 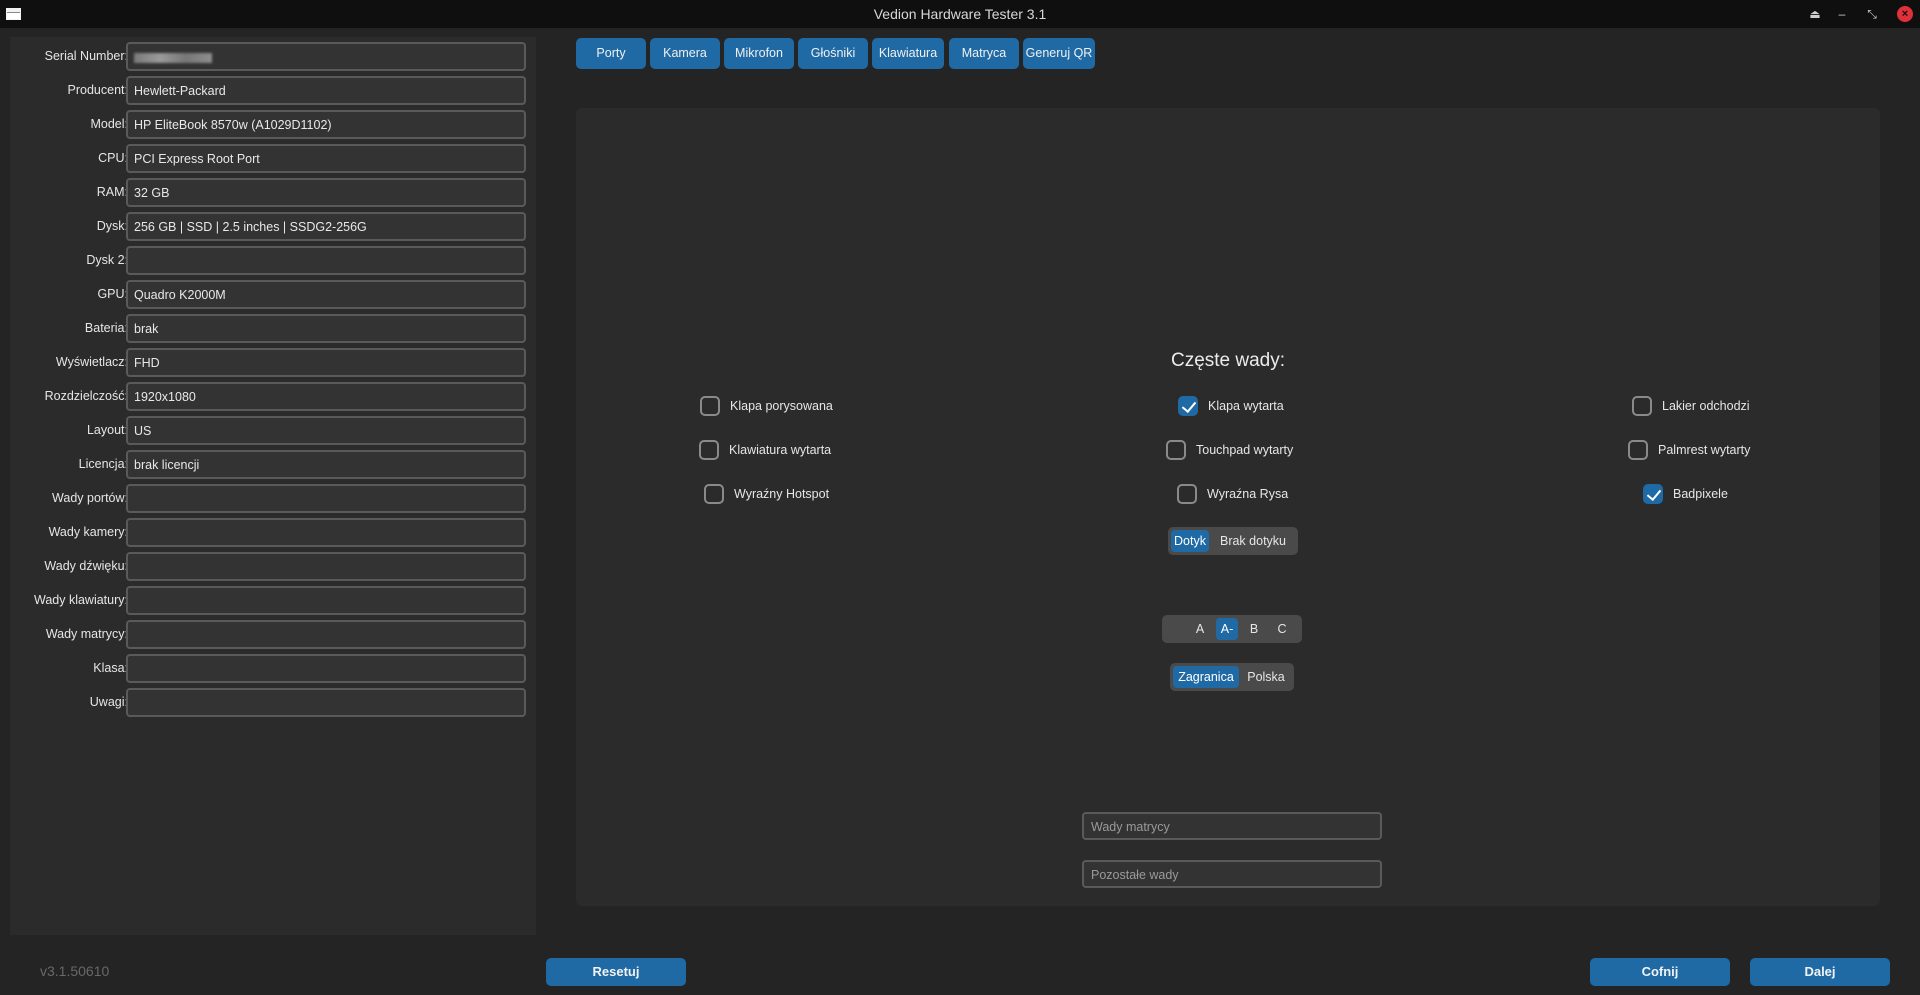 I want to click on field-row-rozdzielczosc: Rozdzielczość: 1920x1080, so click(x=273, y=396).